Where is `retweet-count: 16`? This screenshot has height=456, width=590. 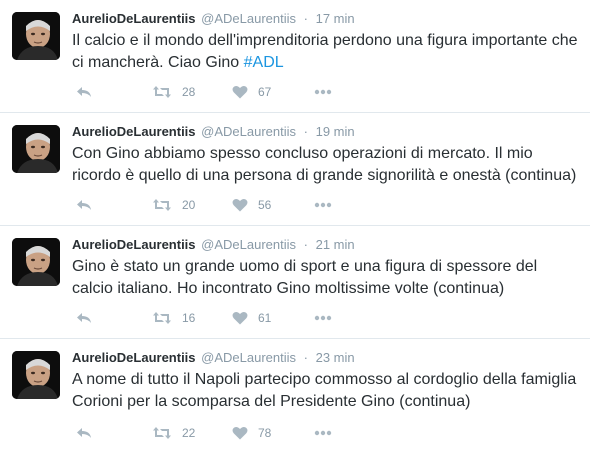 retweet-count: 16 is located at coordinates (189, 318).